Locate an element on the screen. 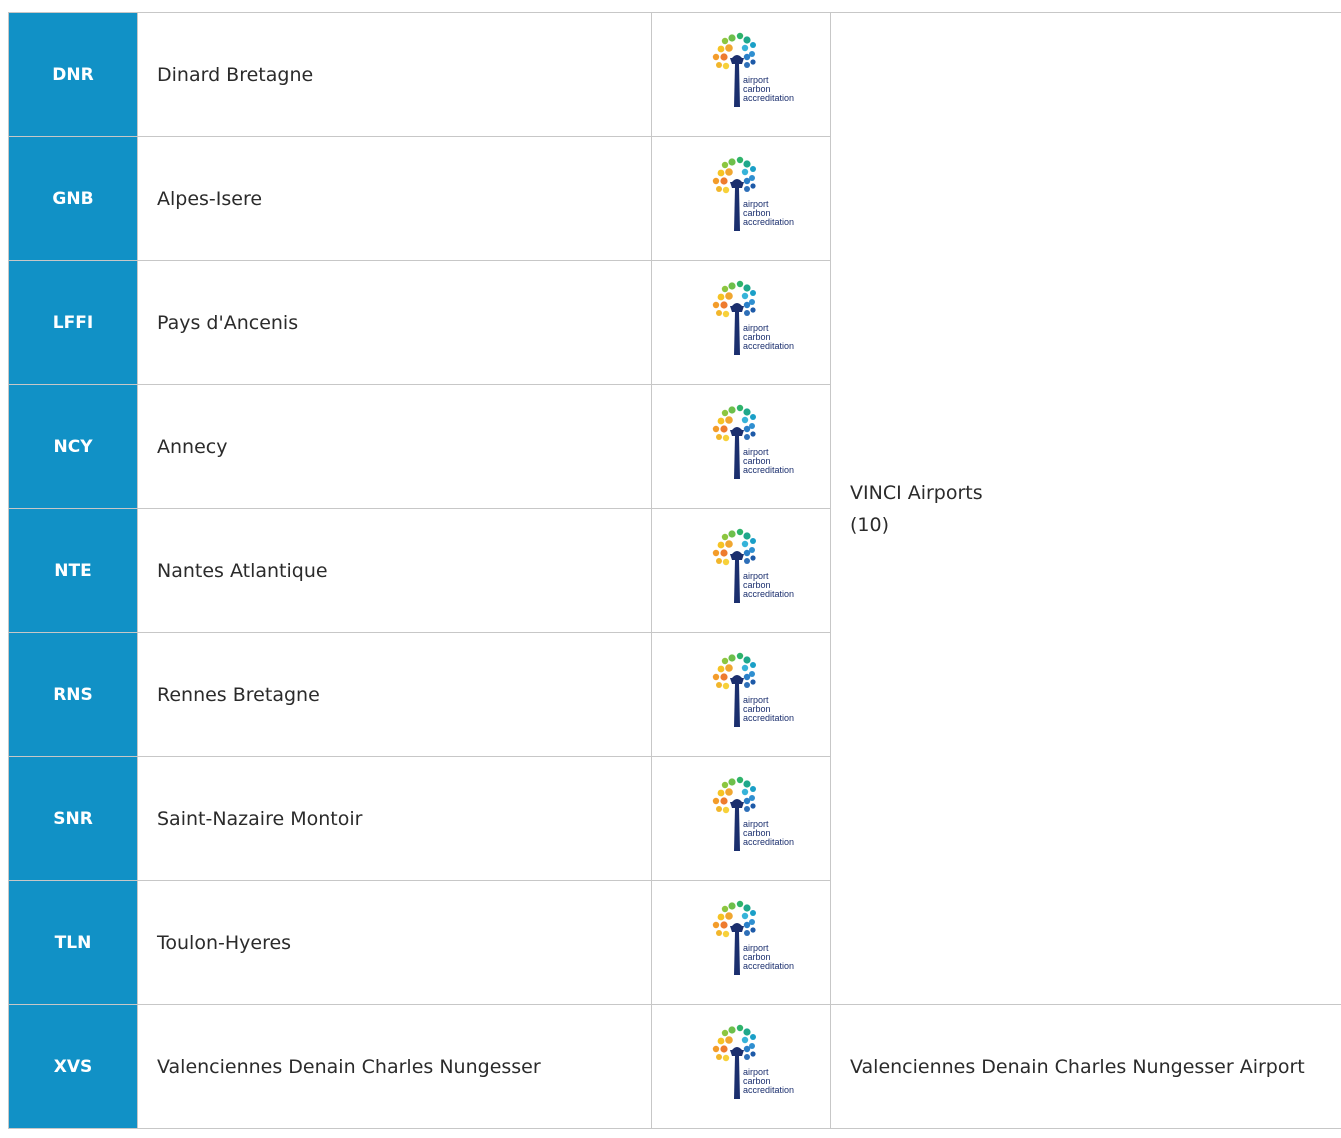 The height and width of the screenshot is (1138, 1341). airport-name-cell: Saint-Nazaire Montoir is located at coordinates (394, 818).